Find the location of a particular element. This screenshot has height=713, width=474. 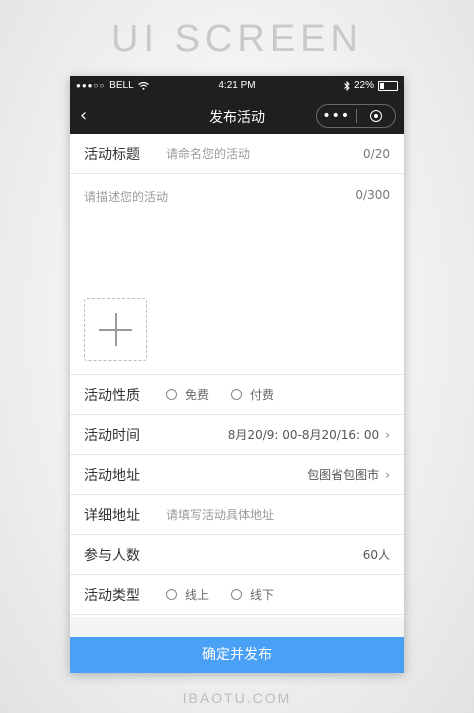

nature-row: 活动性质 免费 付费 is located at coordinates (237, 395).